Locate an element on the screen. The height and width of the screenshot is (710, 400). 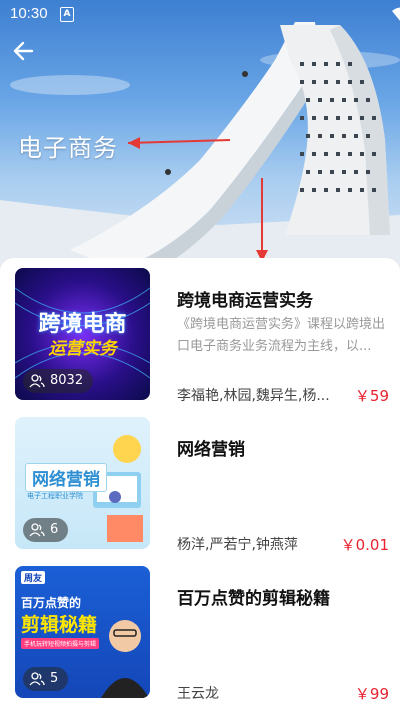
course-teachers: 杨洋,严若宁,钟燕萍 is located at coordinates (237, 545).